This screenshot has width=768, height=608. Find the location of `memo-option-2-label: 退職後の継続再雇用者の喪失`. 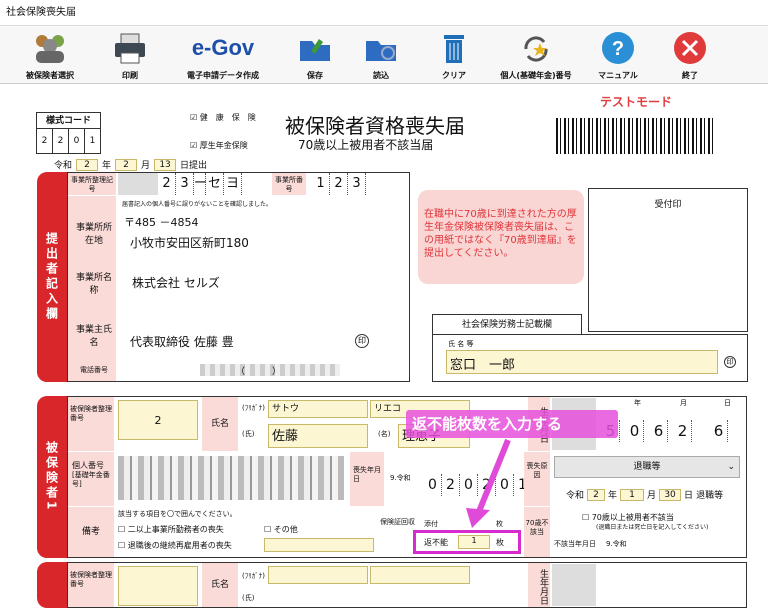

memo-option-2-label: 退職後の継続再雇用者の喪失 is located at coordinates (179, 545).